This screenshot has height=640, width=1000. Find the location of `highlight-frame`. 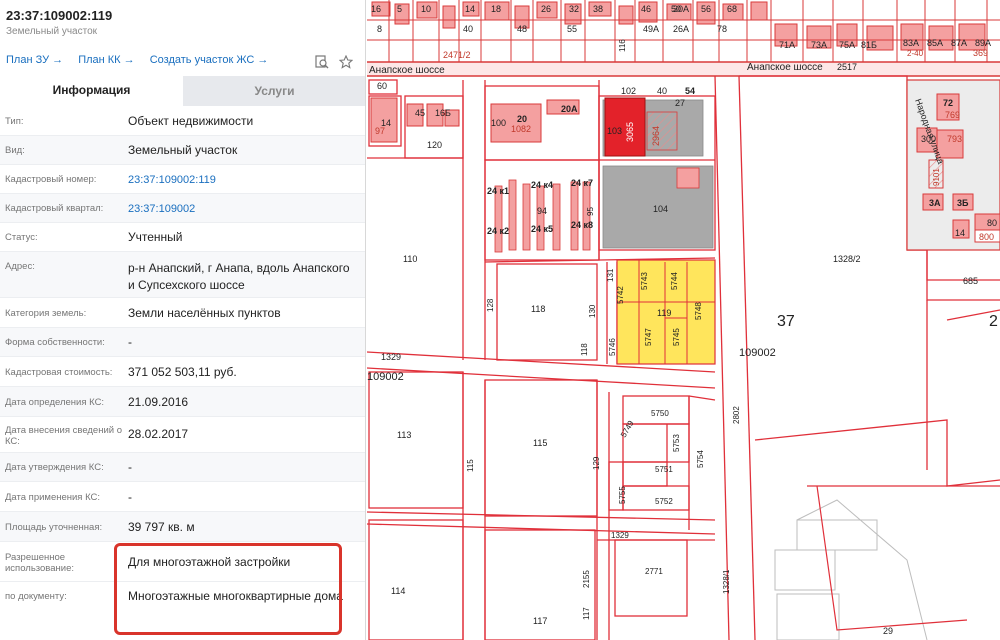

highlight-frame is located at coordinates (228, 589).